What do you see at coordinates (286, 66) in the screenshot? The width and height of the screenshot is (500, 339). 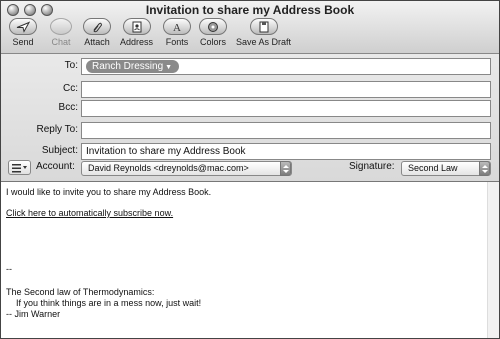 I see `to-field: Ranch Dressing ▼` at bounding box center [286, 66].